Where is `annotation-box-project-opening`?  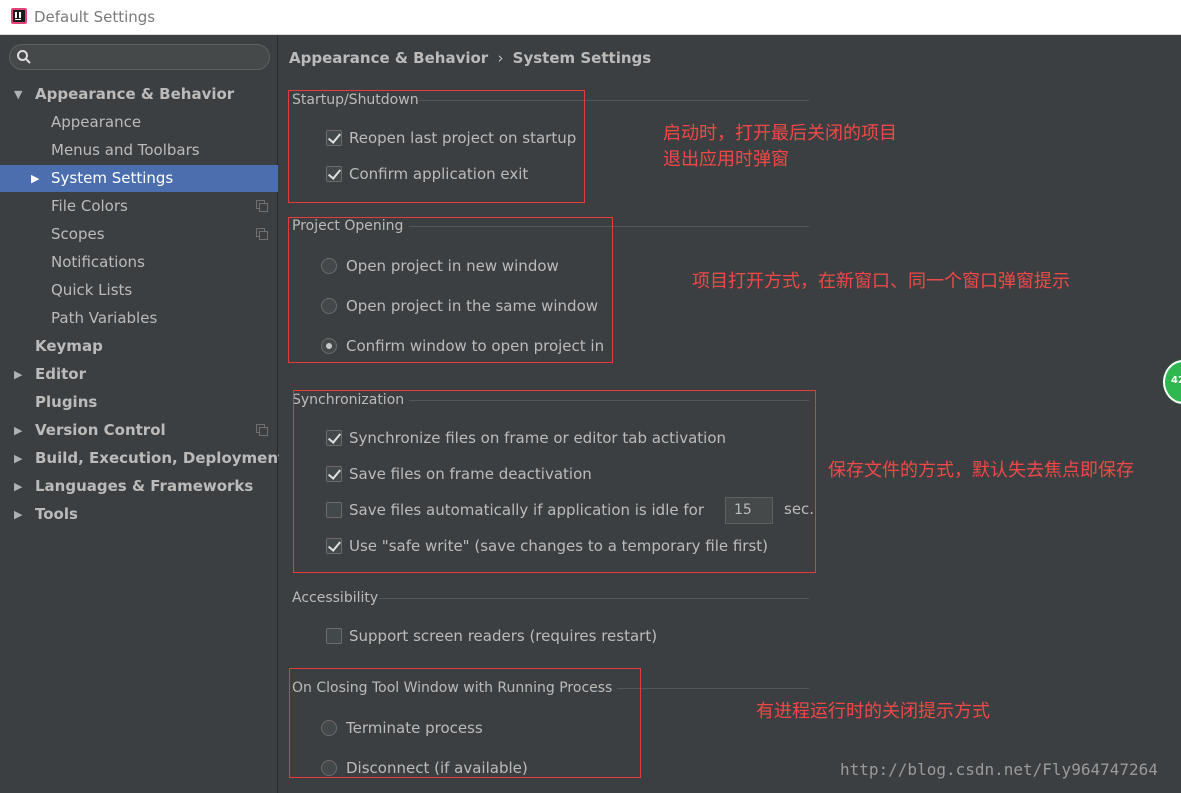 annotation-box-project-opening is located at coordinates (450, 290).